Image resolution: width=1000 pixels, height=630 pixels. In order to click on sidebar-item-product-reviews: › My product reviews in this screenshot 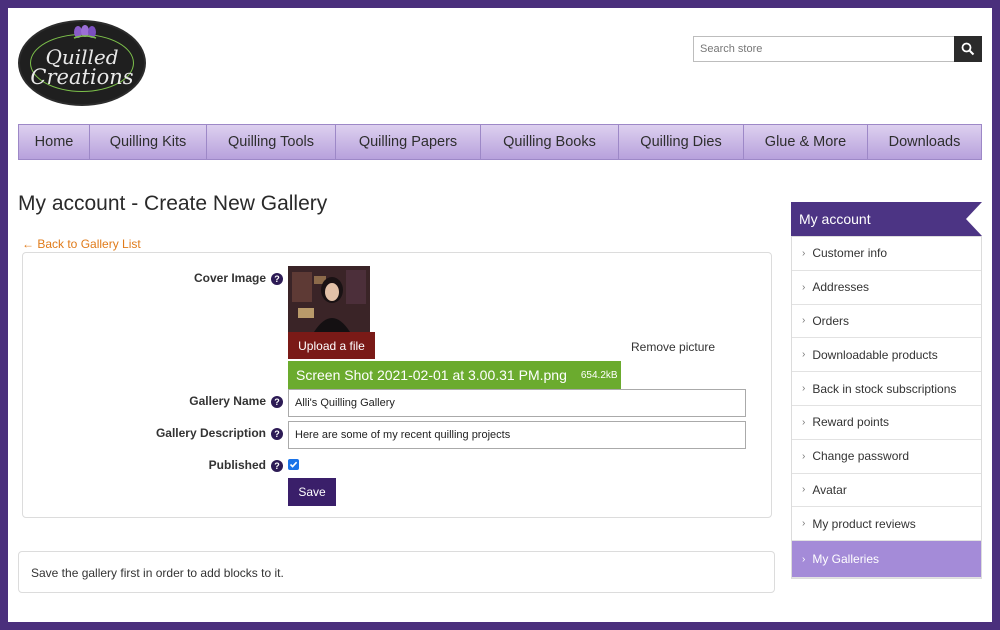, I will do `click(886, 524)`.